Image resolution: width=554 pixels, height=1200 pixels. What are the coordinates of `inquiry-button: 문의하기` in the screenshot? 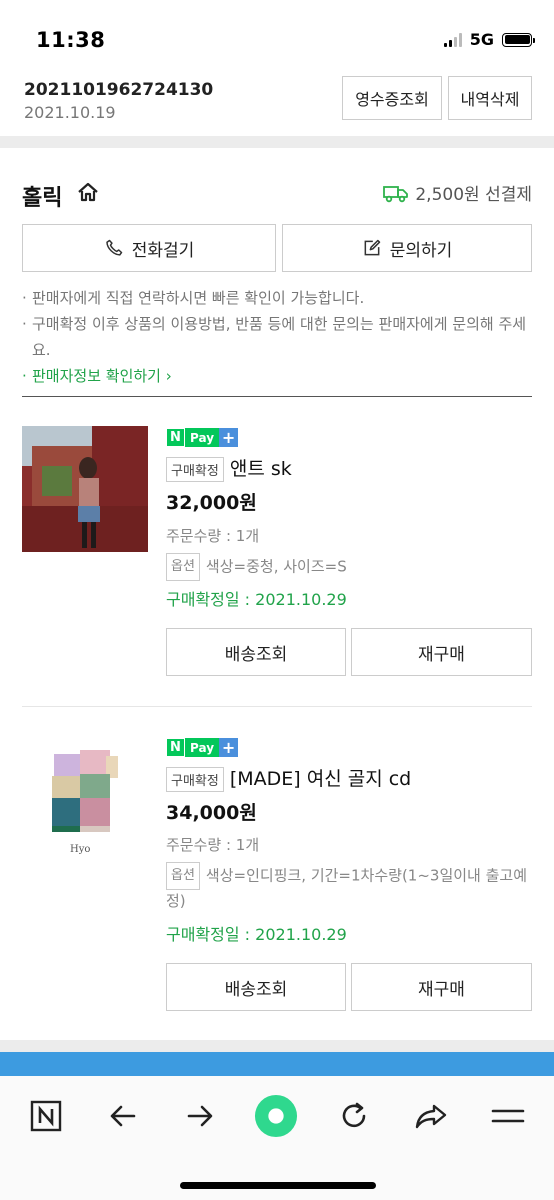 It's located at (407, 248).